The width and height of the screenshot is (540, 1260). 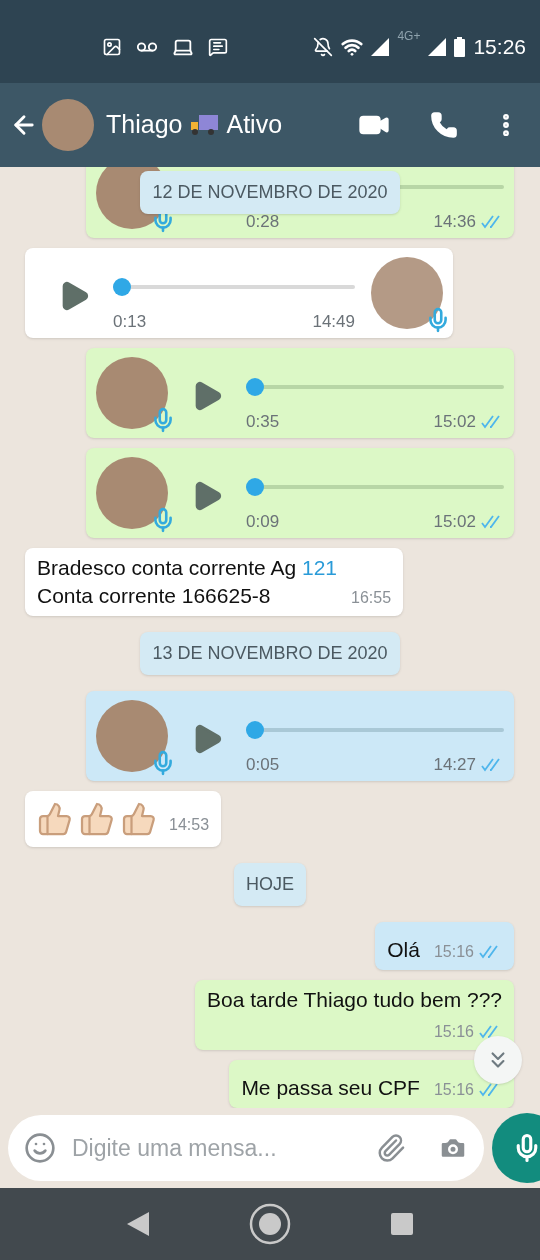 I want to click on floating-date-tooltip: 12 DE NOVEMBRO DE 2020, so click(x=270, y=192).